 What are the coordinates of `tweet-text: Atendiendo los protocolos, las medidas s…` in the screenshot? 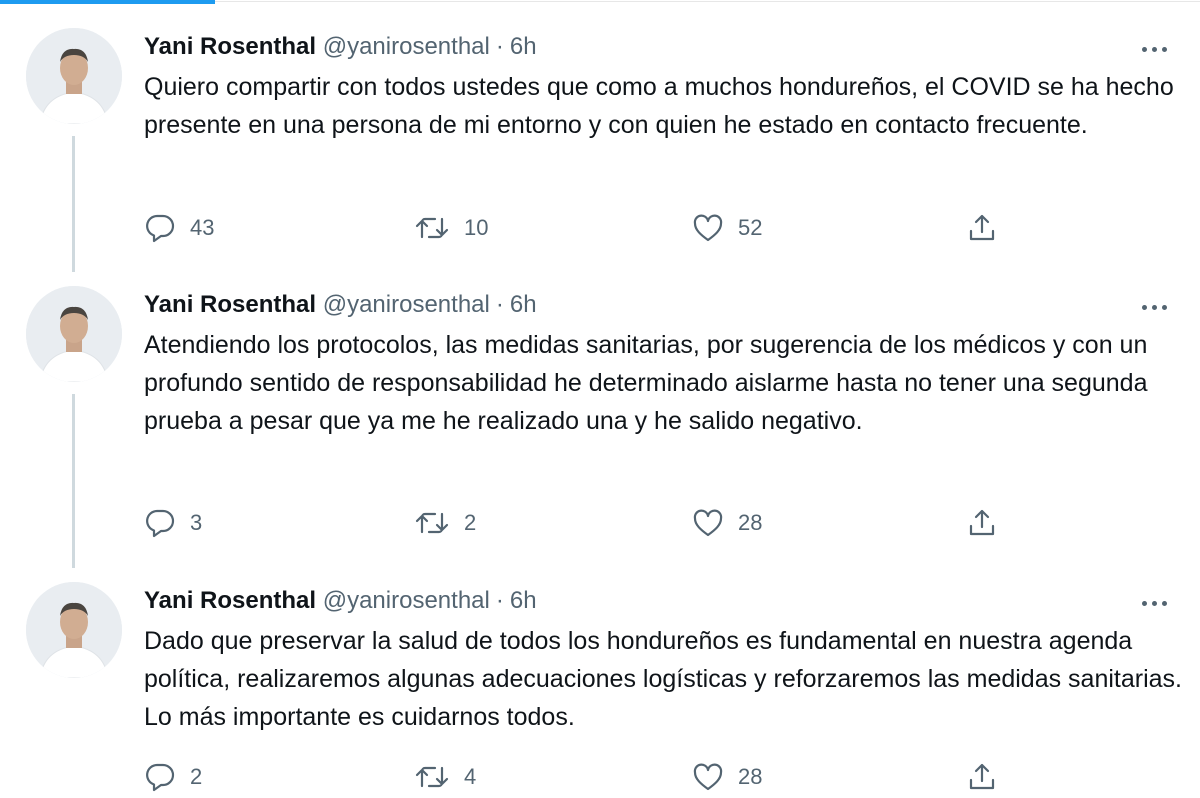 It's located at (646, 383).